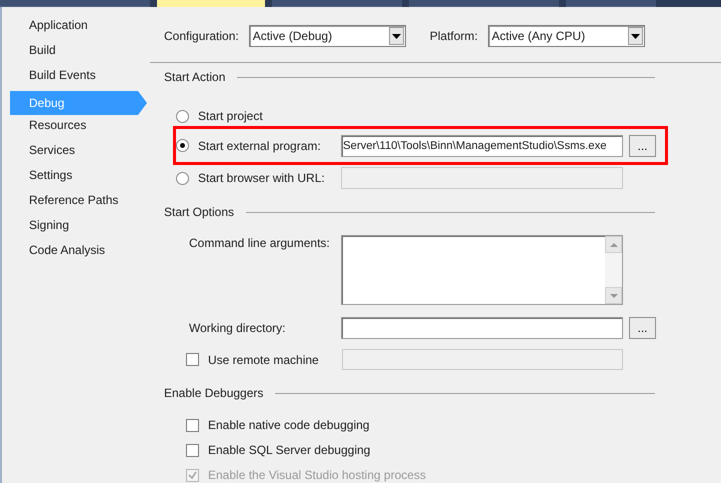  I want to click on section-title: Start Options, so click(199, 212).